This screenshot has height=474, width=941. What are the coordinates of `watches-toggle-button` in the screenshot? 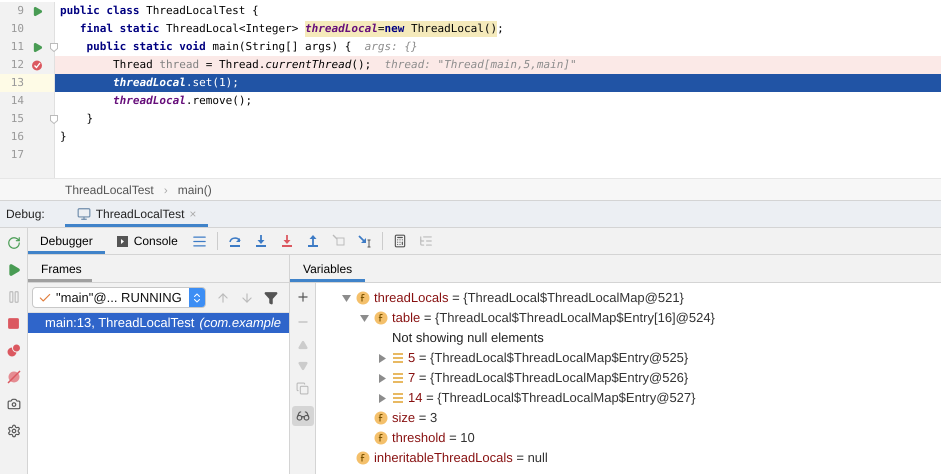 It's located at (303, 416).